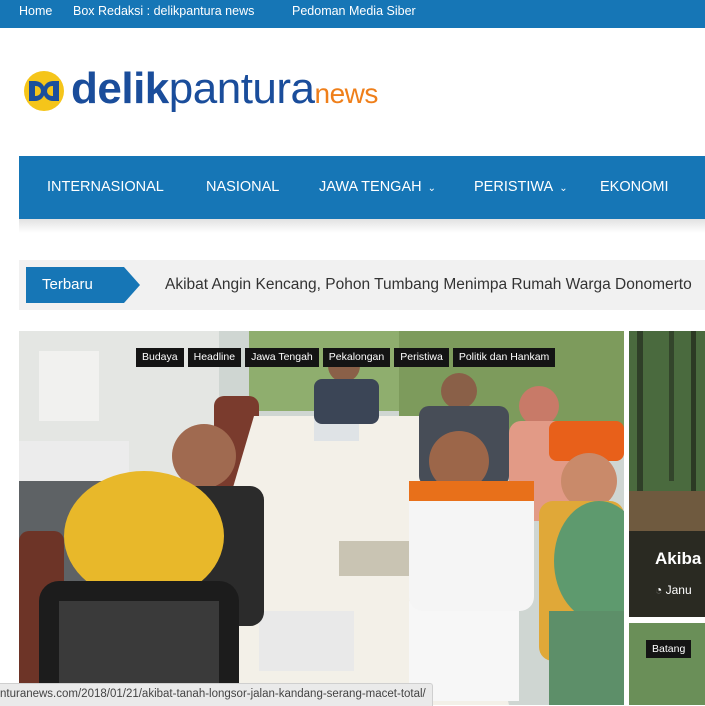 Image resolution: width=705 pixels, height=706 pixels. Describe the element at coordinates (44, 91) in the screenshot. I see `logo-mark-icon` at that location.